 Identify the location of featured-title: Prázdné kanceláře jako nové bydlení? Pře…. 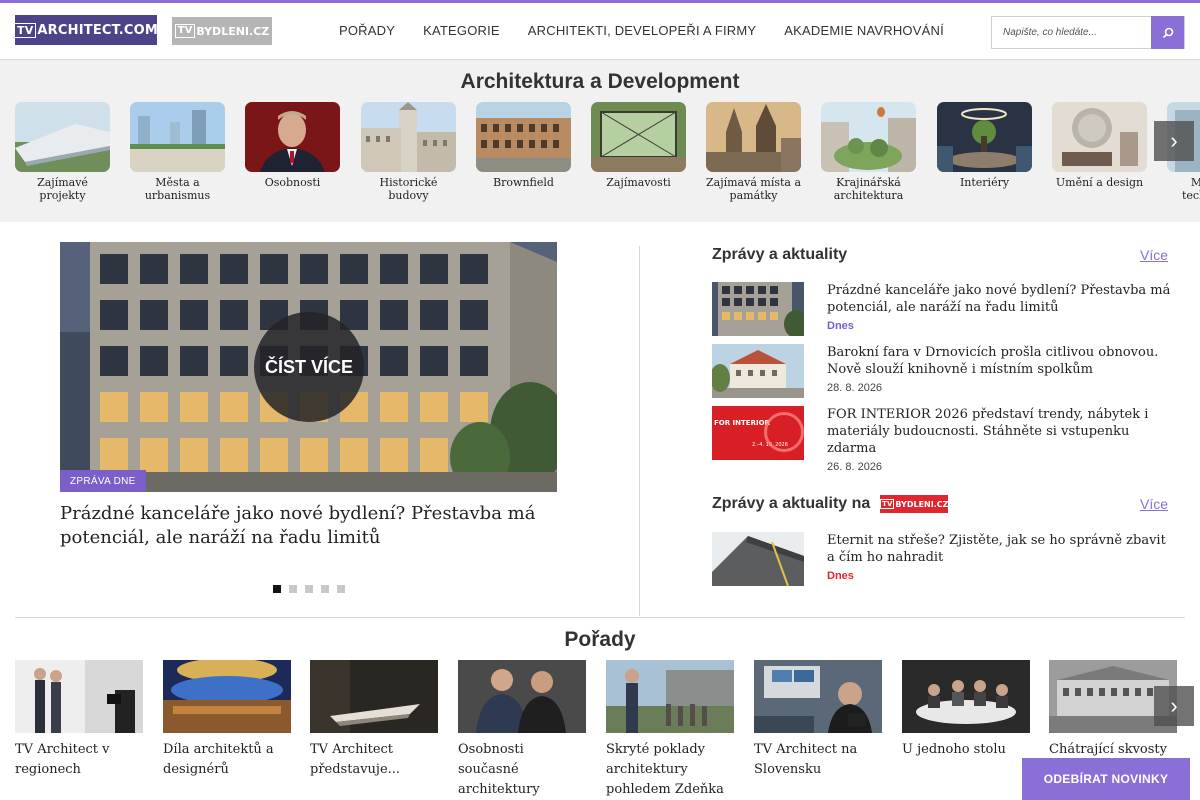
(310, 526).